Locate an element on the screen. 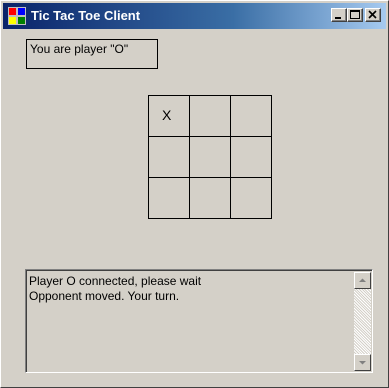  close-icon is located at coordinates (372, 14).